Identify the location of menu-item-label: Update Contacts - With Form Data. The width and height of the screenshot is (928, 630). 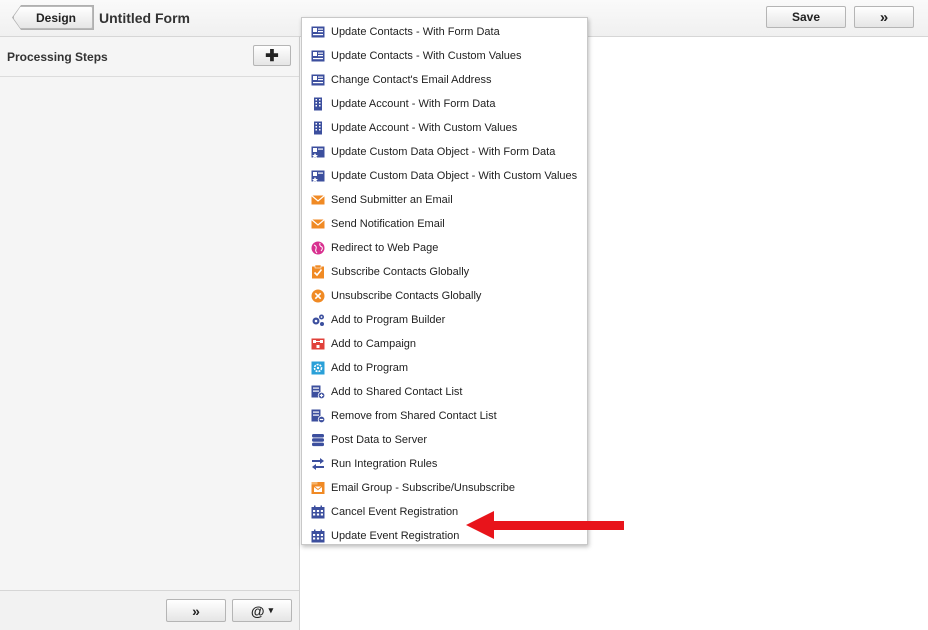
(415, 32).